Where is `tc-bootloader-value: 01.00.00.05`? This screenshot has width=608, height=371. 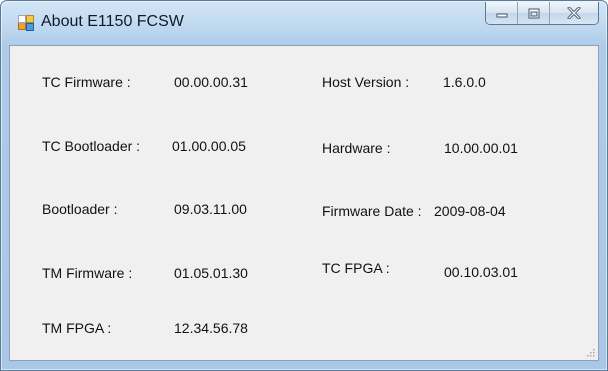
tc-bootloader-value: 01.00.00.05 is located at coordinates (209, 146).